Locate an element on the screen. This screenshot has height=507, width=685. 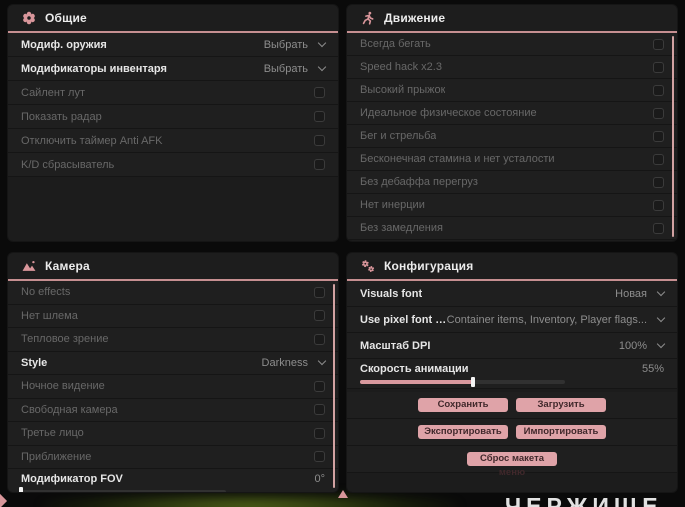
visuals-font-dropdown: Новая is located at coordinates (640, 293).